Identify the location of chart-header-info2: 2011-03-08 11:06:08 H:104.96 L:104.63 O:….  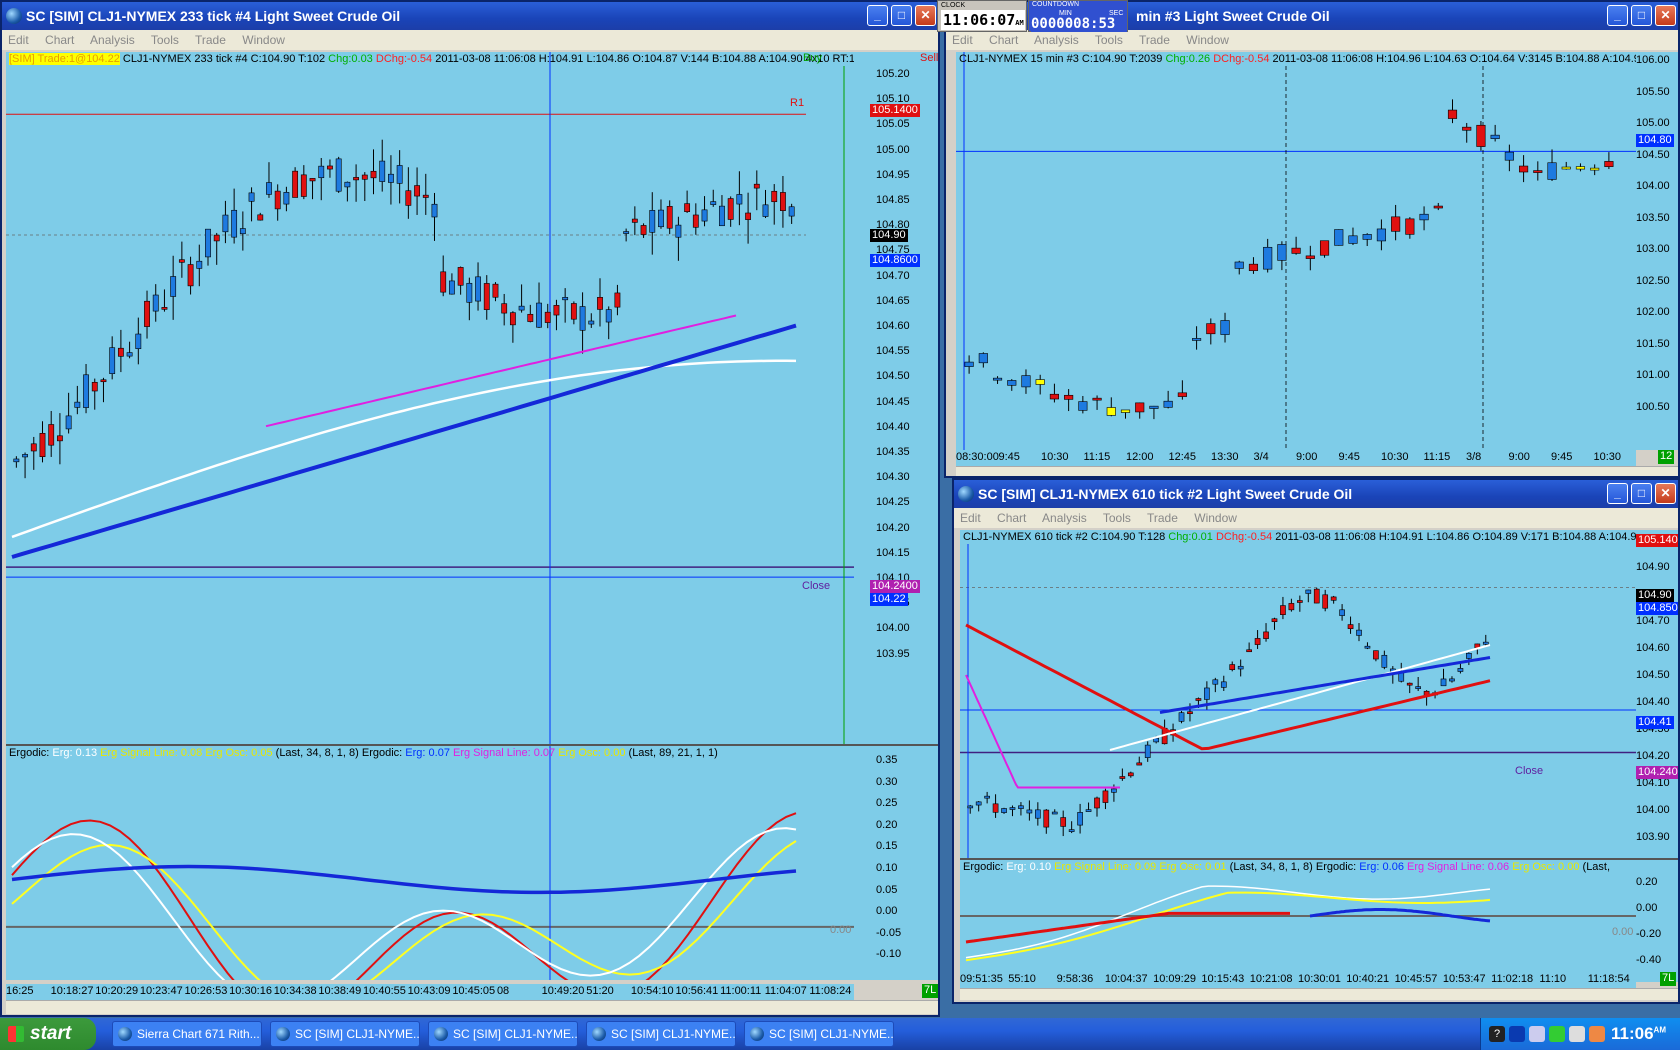
(1454, 59).